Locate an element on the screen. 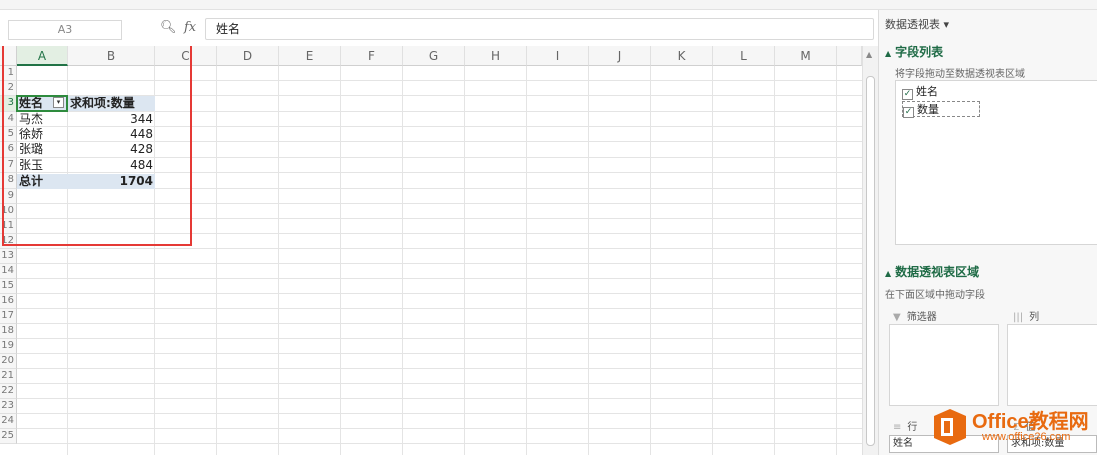 Image resolution: width=1097 pixels, height=455 pixels. formula-bar: A3 🔍︎ fx 姓名 is located at coordinates (439, 29).